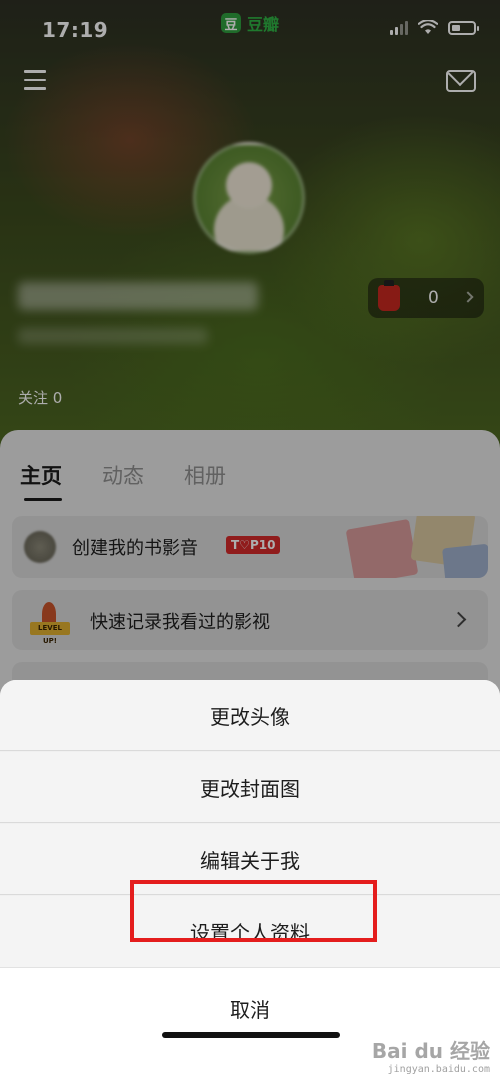 This screenshot has width=500, height=1083. What do you see at coordinates (250, 859) in the screenshot?
I see `edit-about-me-option: 编辑关于我` at bounding box center [250, 859].